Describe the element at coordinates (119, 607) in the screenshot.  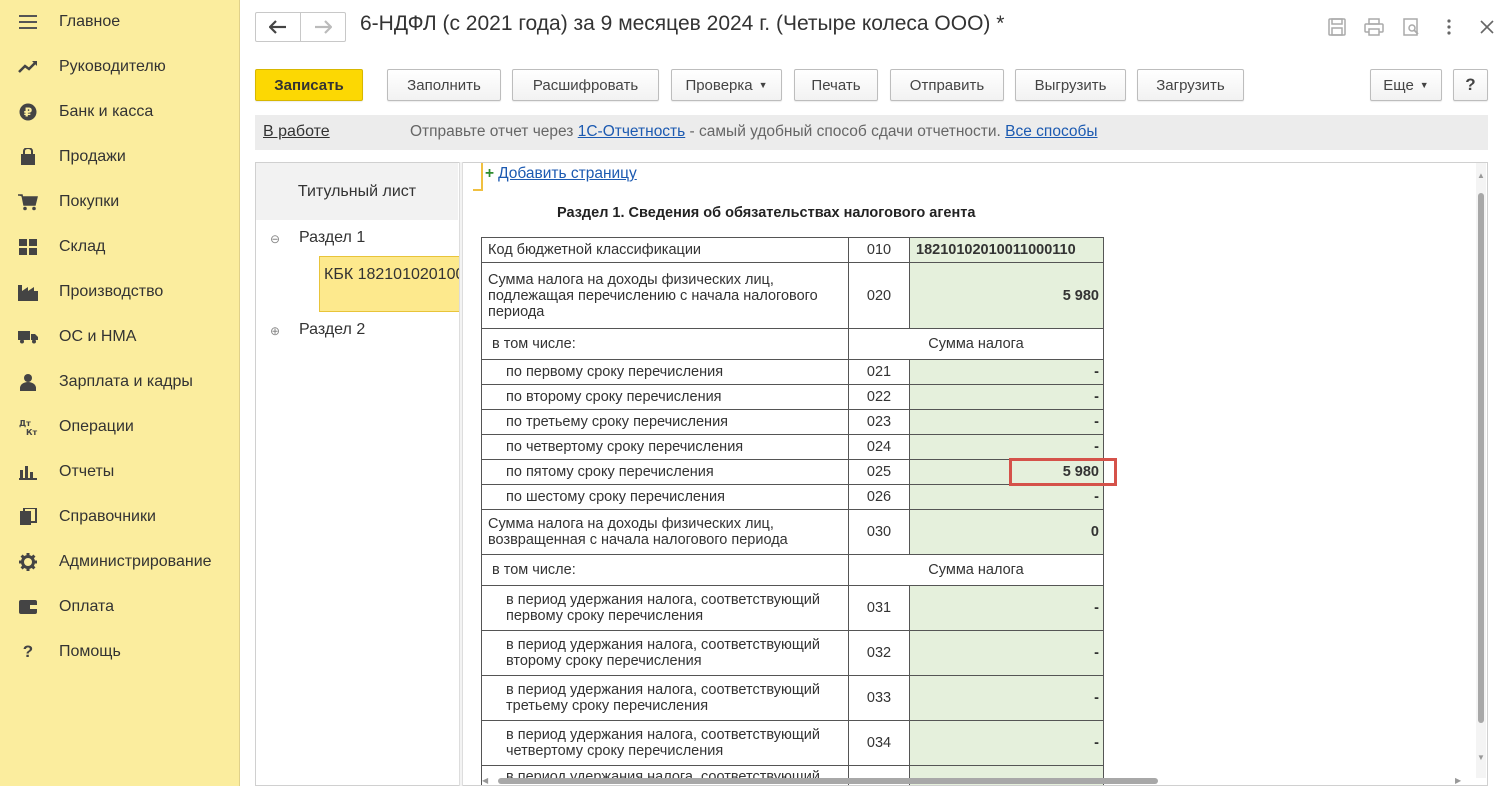
I see `sidebar-item-payment: Оплата` at that location.